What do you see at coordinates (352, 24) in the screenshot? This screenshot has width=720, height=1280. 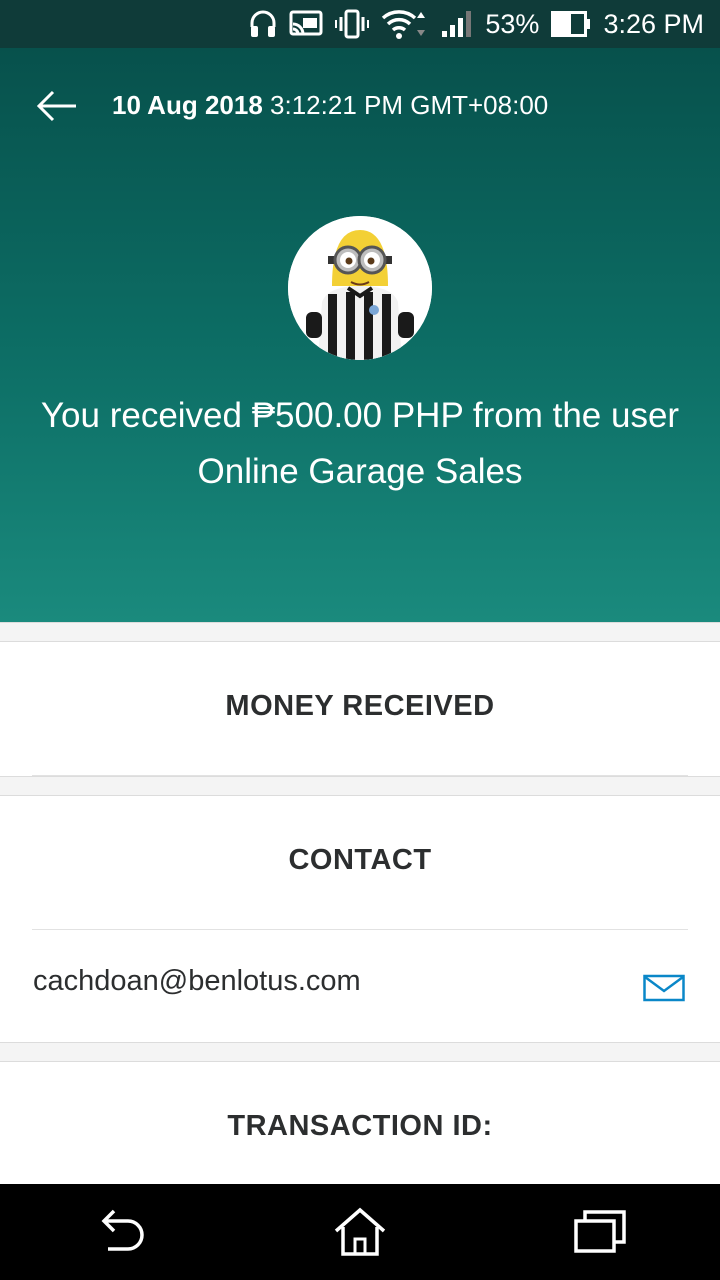 I see `vibrate-icon` at bounding box center [352, 24].